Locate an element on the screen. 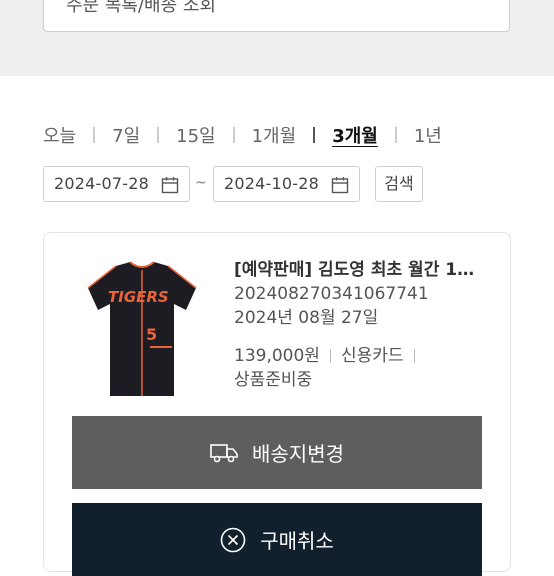 This screenshot has width=554, height=576. start-date-value: 2024-07-28 is located at coordinates (101, 183).